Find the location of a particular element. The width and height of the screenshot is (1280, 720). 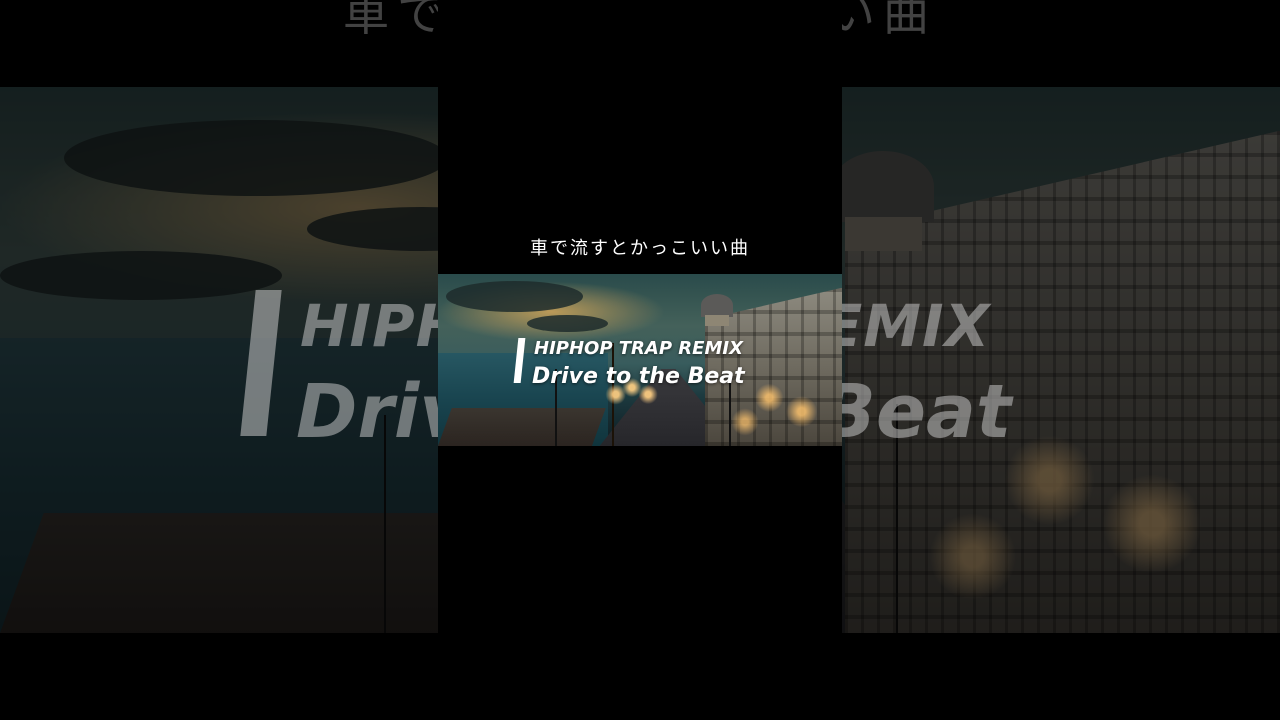

thumbnail-title-line2: Drive to the Beat is located at coordinates (638, 376).